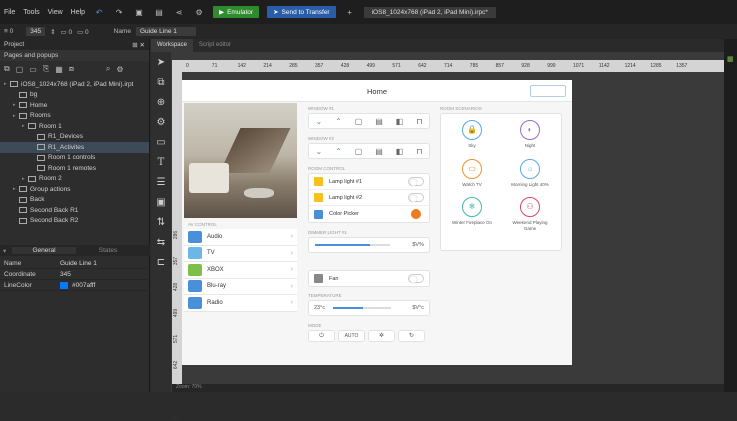 This screenshot has height=421, width=737. What do you see at coordinates (166, 31) in the screenshot?
I see `name-field: Guide Line 1` at bounding box center [166, 31].